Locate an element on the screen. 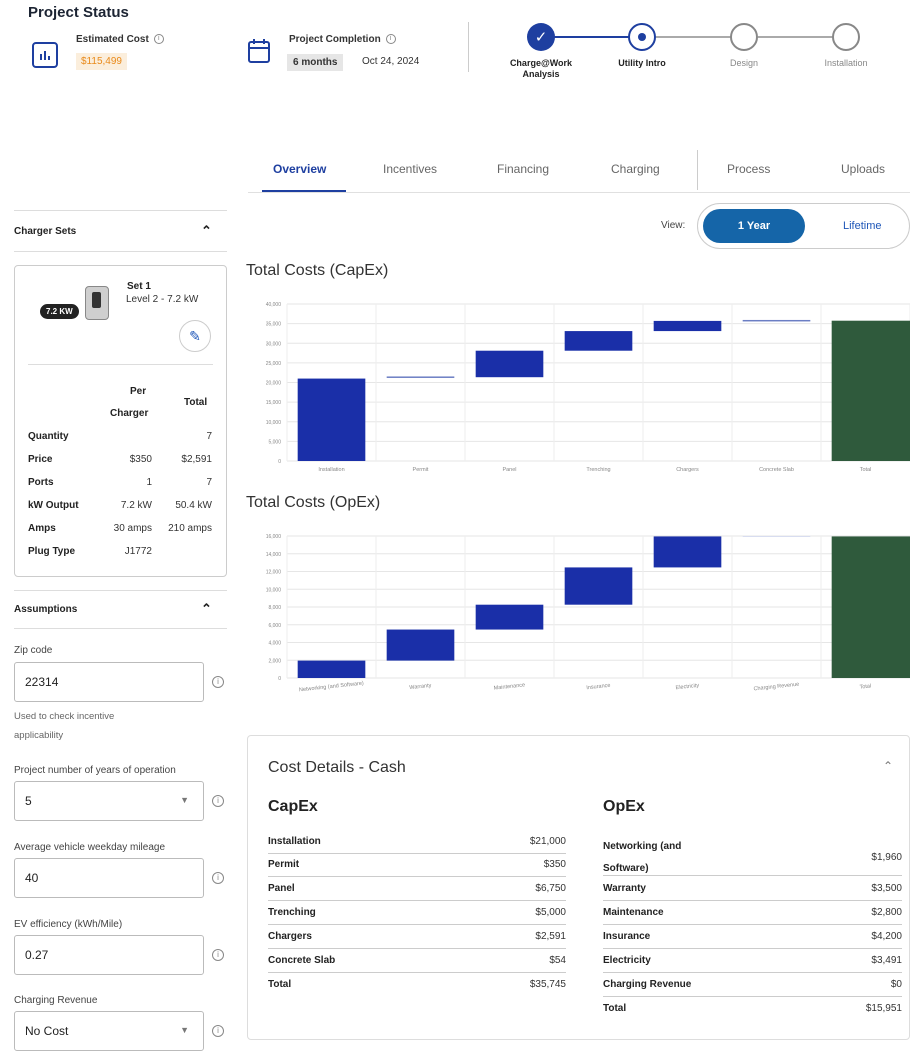  revenue-select: No Cost ▼ is located at coordinates (109, 1031).